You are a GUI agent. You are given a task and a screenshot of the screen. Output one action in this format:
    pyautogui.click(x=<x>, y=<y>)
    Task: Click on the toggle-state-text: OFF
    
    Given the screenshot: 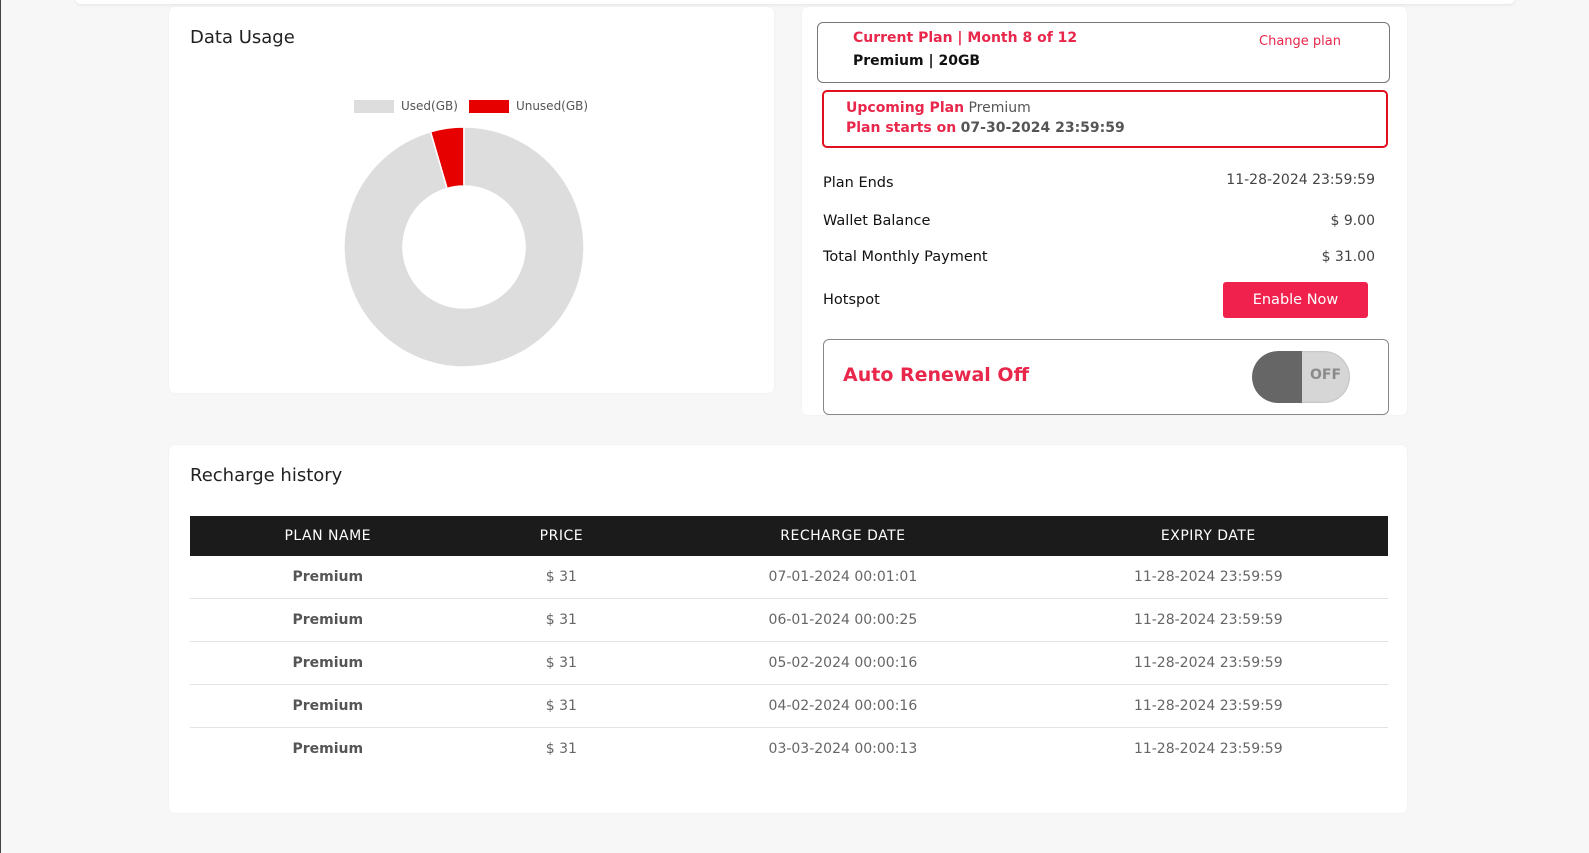 What is the action you would take?
    pyautogui.click(x=1326, y=375)
    